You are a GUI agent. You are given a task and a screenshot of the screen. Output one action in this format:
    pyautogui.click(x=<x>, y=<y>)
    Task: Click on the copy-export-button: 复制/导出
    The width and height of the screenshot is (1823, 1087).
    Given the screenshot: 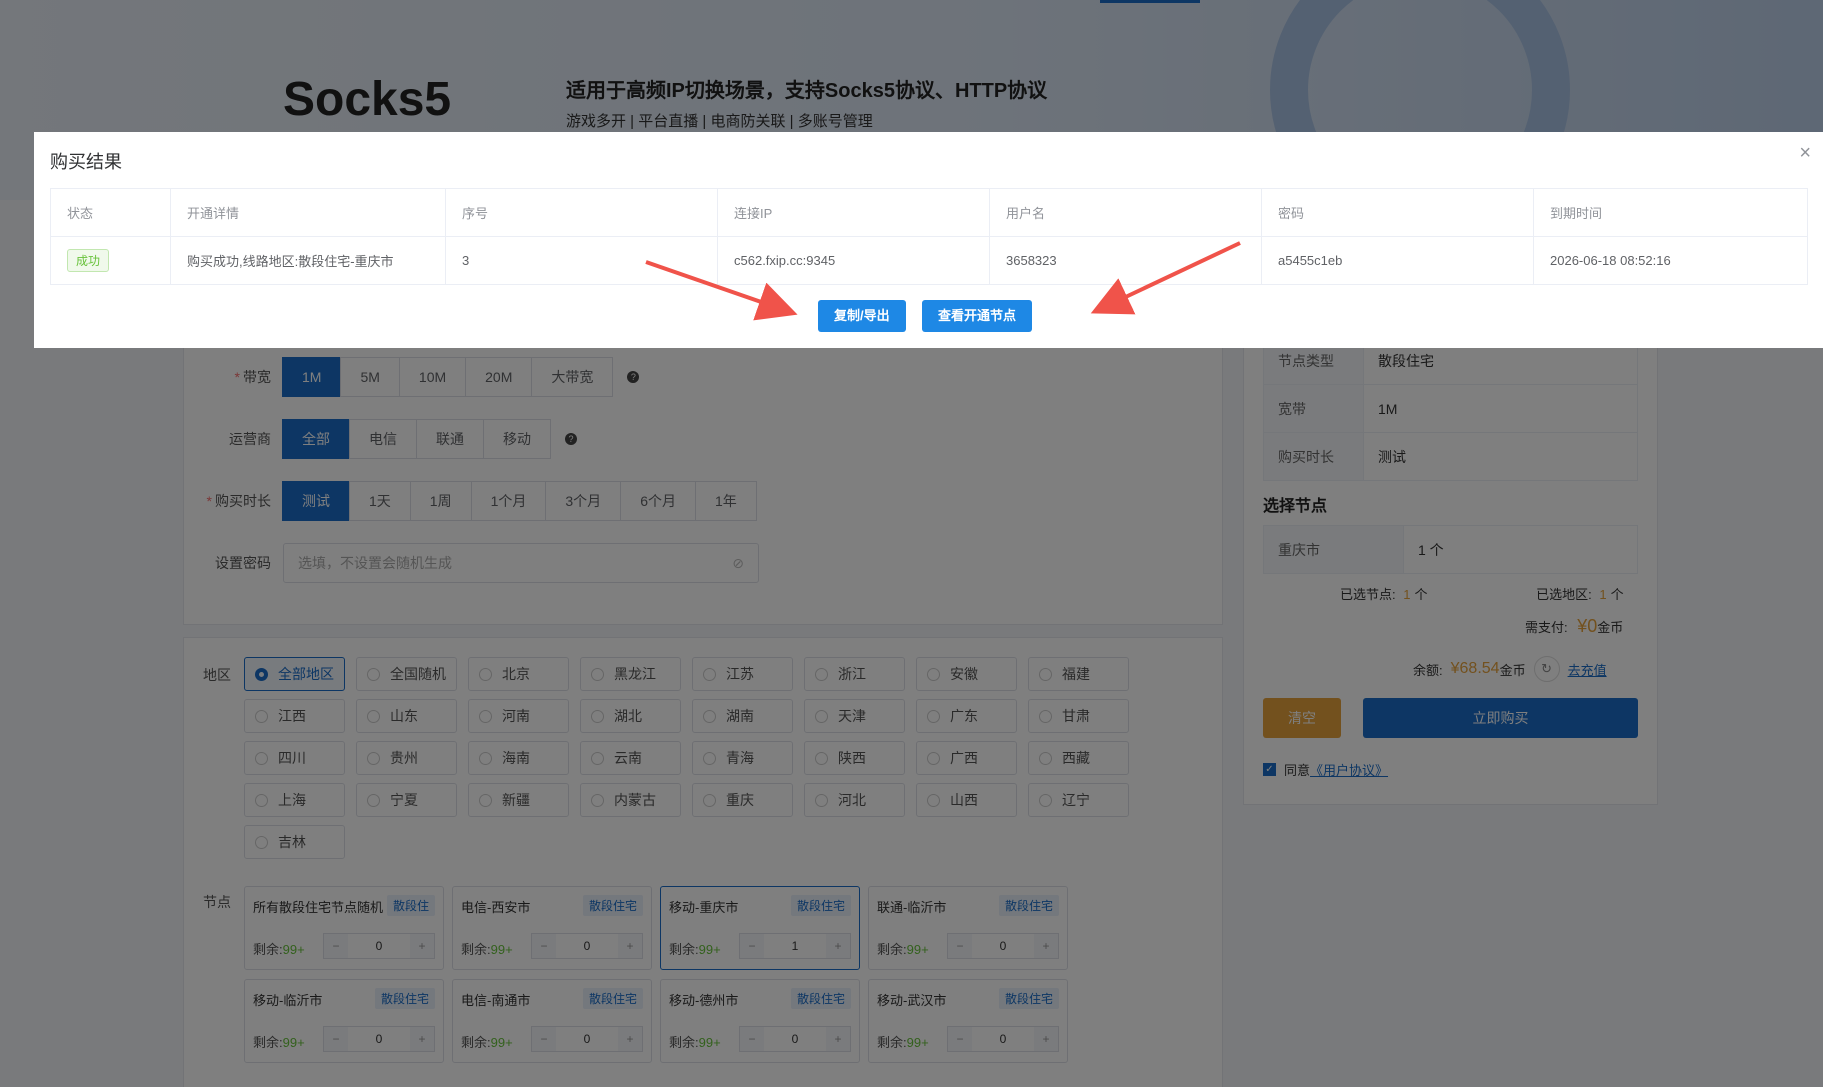 What is the action you would take?
    pyautogui.click(x=862, y=316)
    